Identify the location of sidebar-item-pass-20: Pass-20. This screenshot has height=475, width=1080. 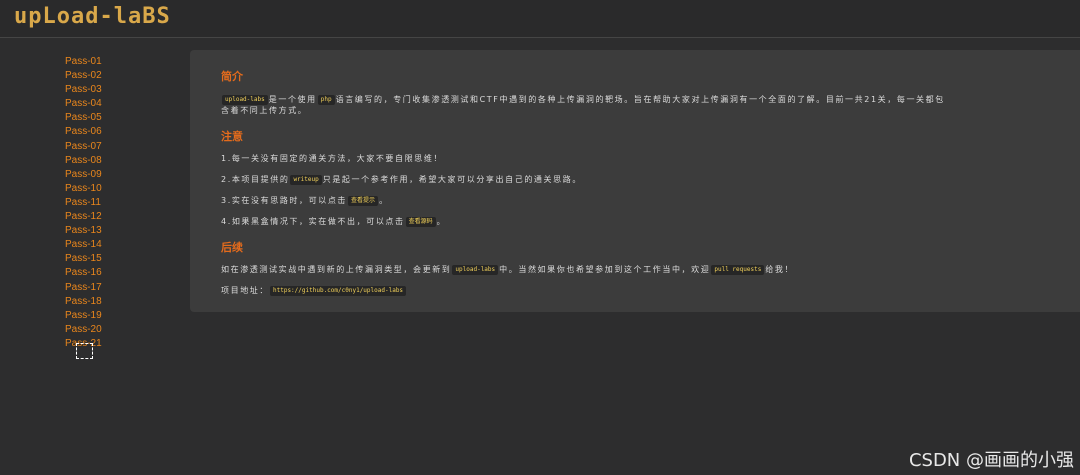
(115, 330).